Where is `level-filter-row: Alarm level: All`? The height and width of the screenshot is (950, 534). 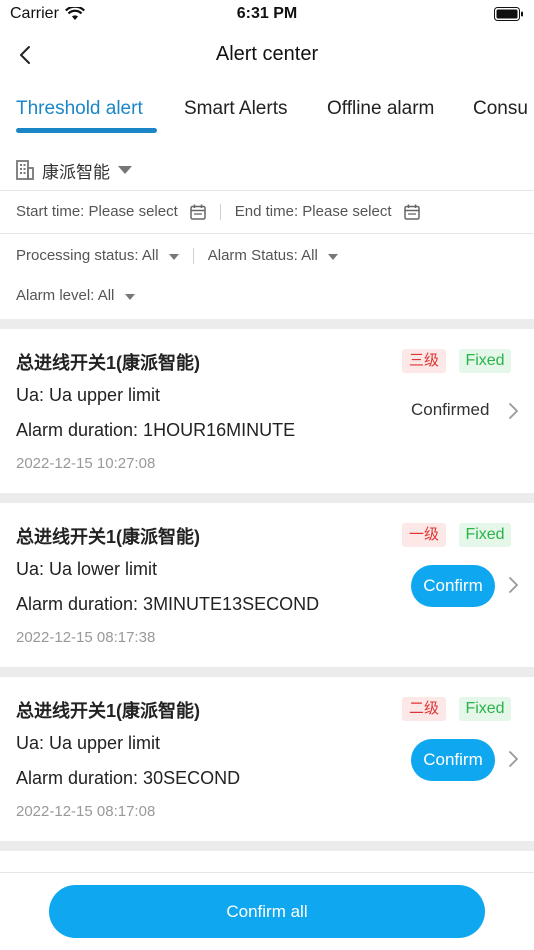
level-filter-row: Alarm level: All is located at coordinates (75, 295).